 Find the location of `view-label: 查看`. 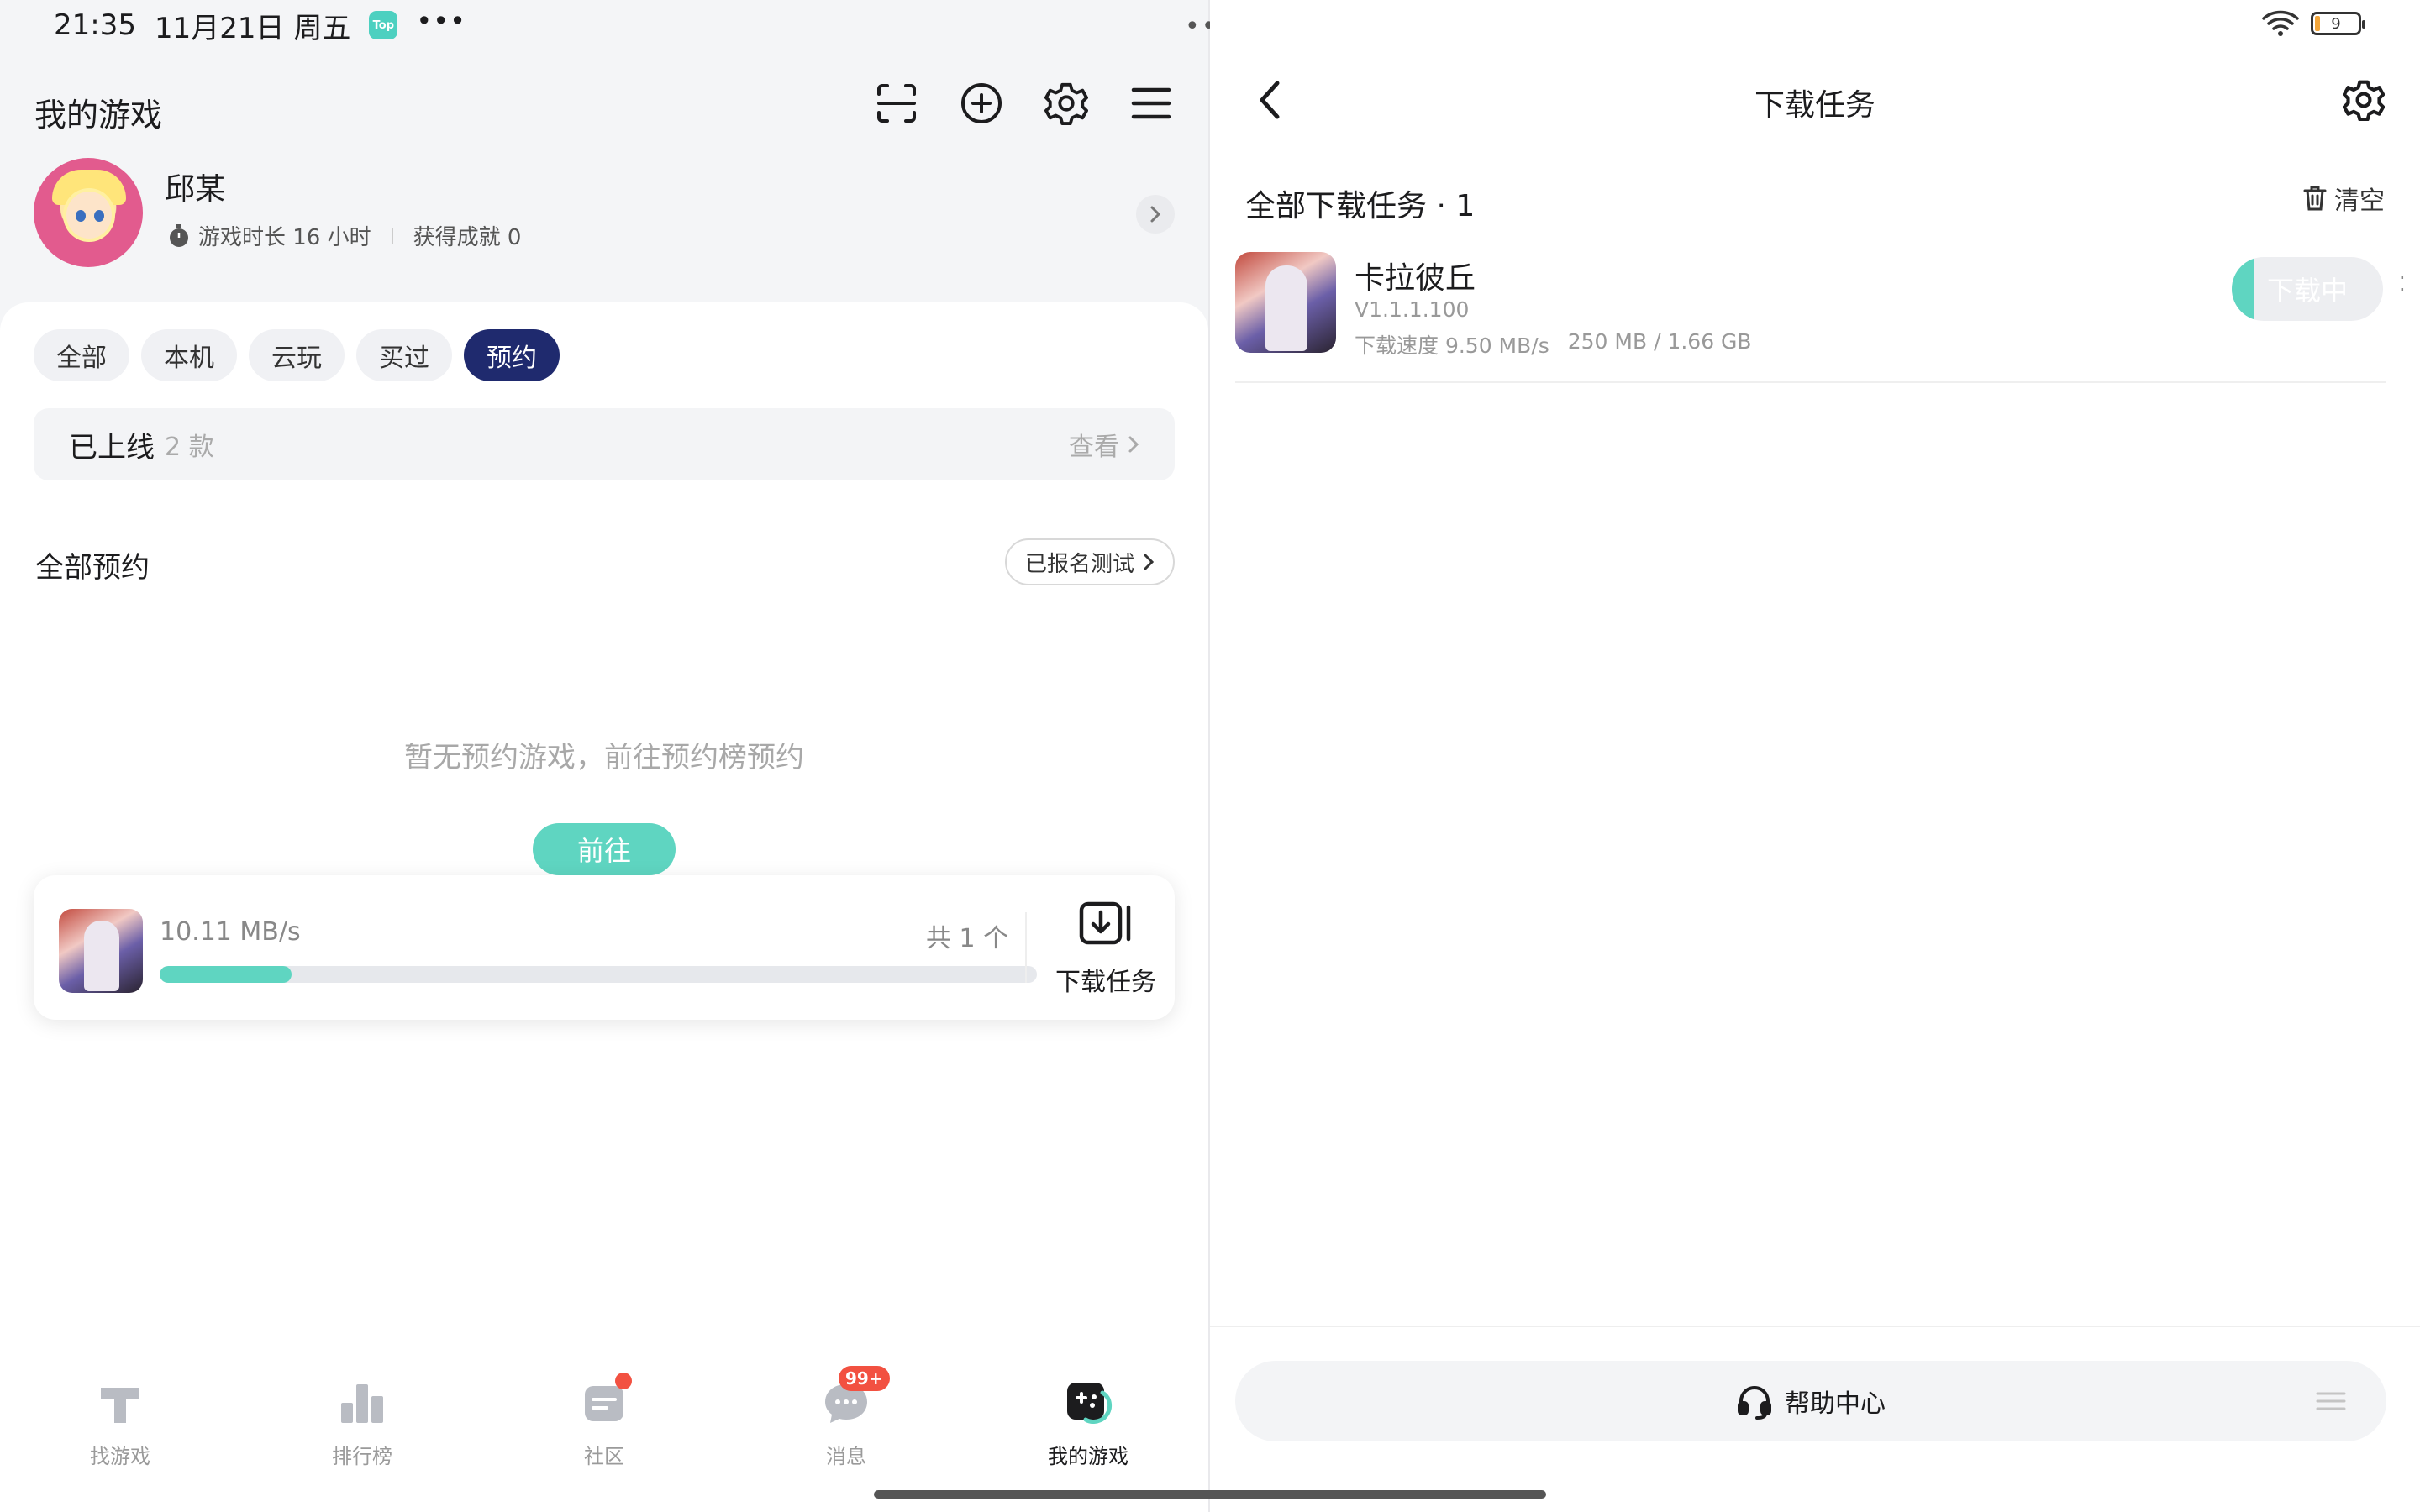

view-label: 查看 is located at coordinates (1094, 447).